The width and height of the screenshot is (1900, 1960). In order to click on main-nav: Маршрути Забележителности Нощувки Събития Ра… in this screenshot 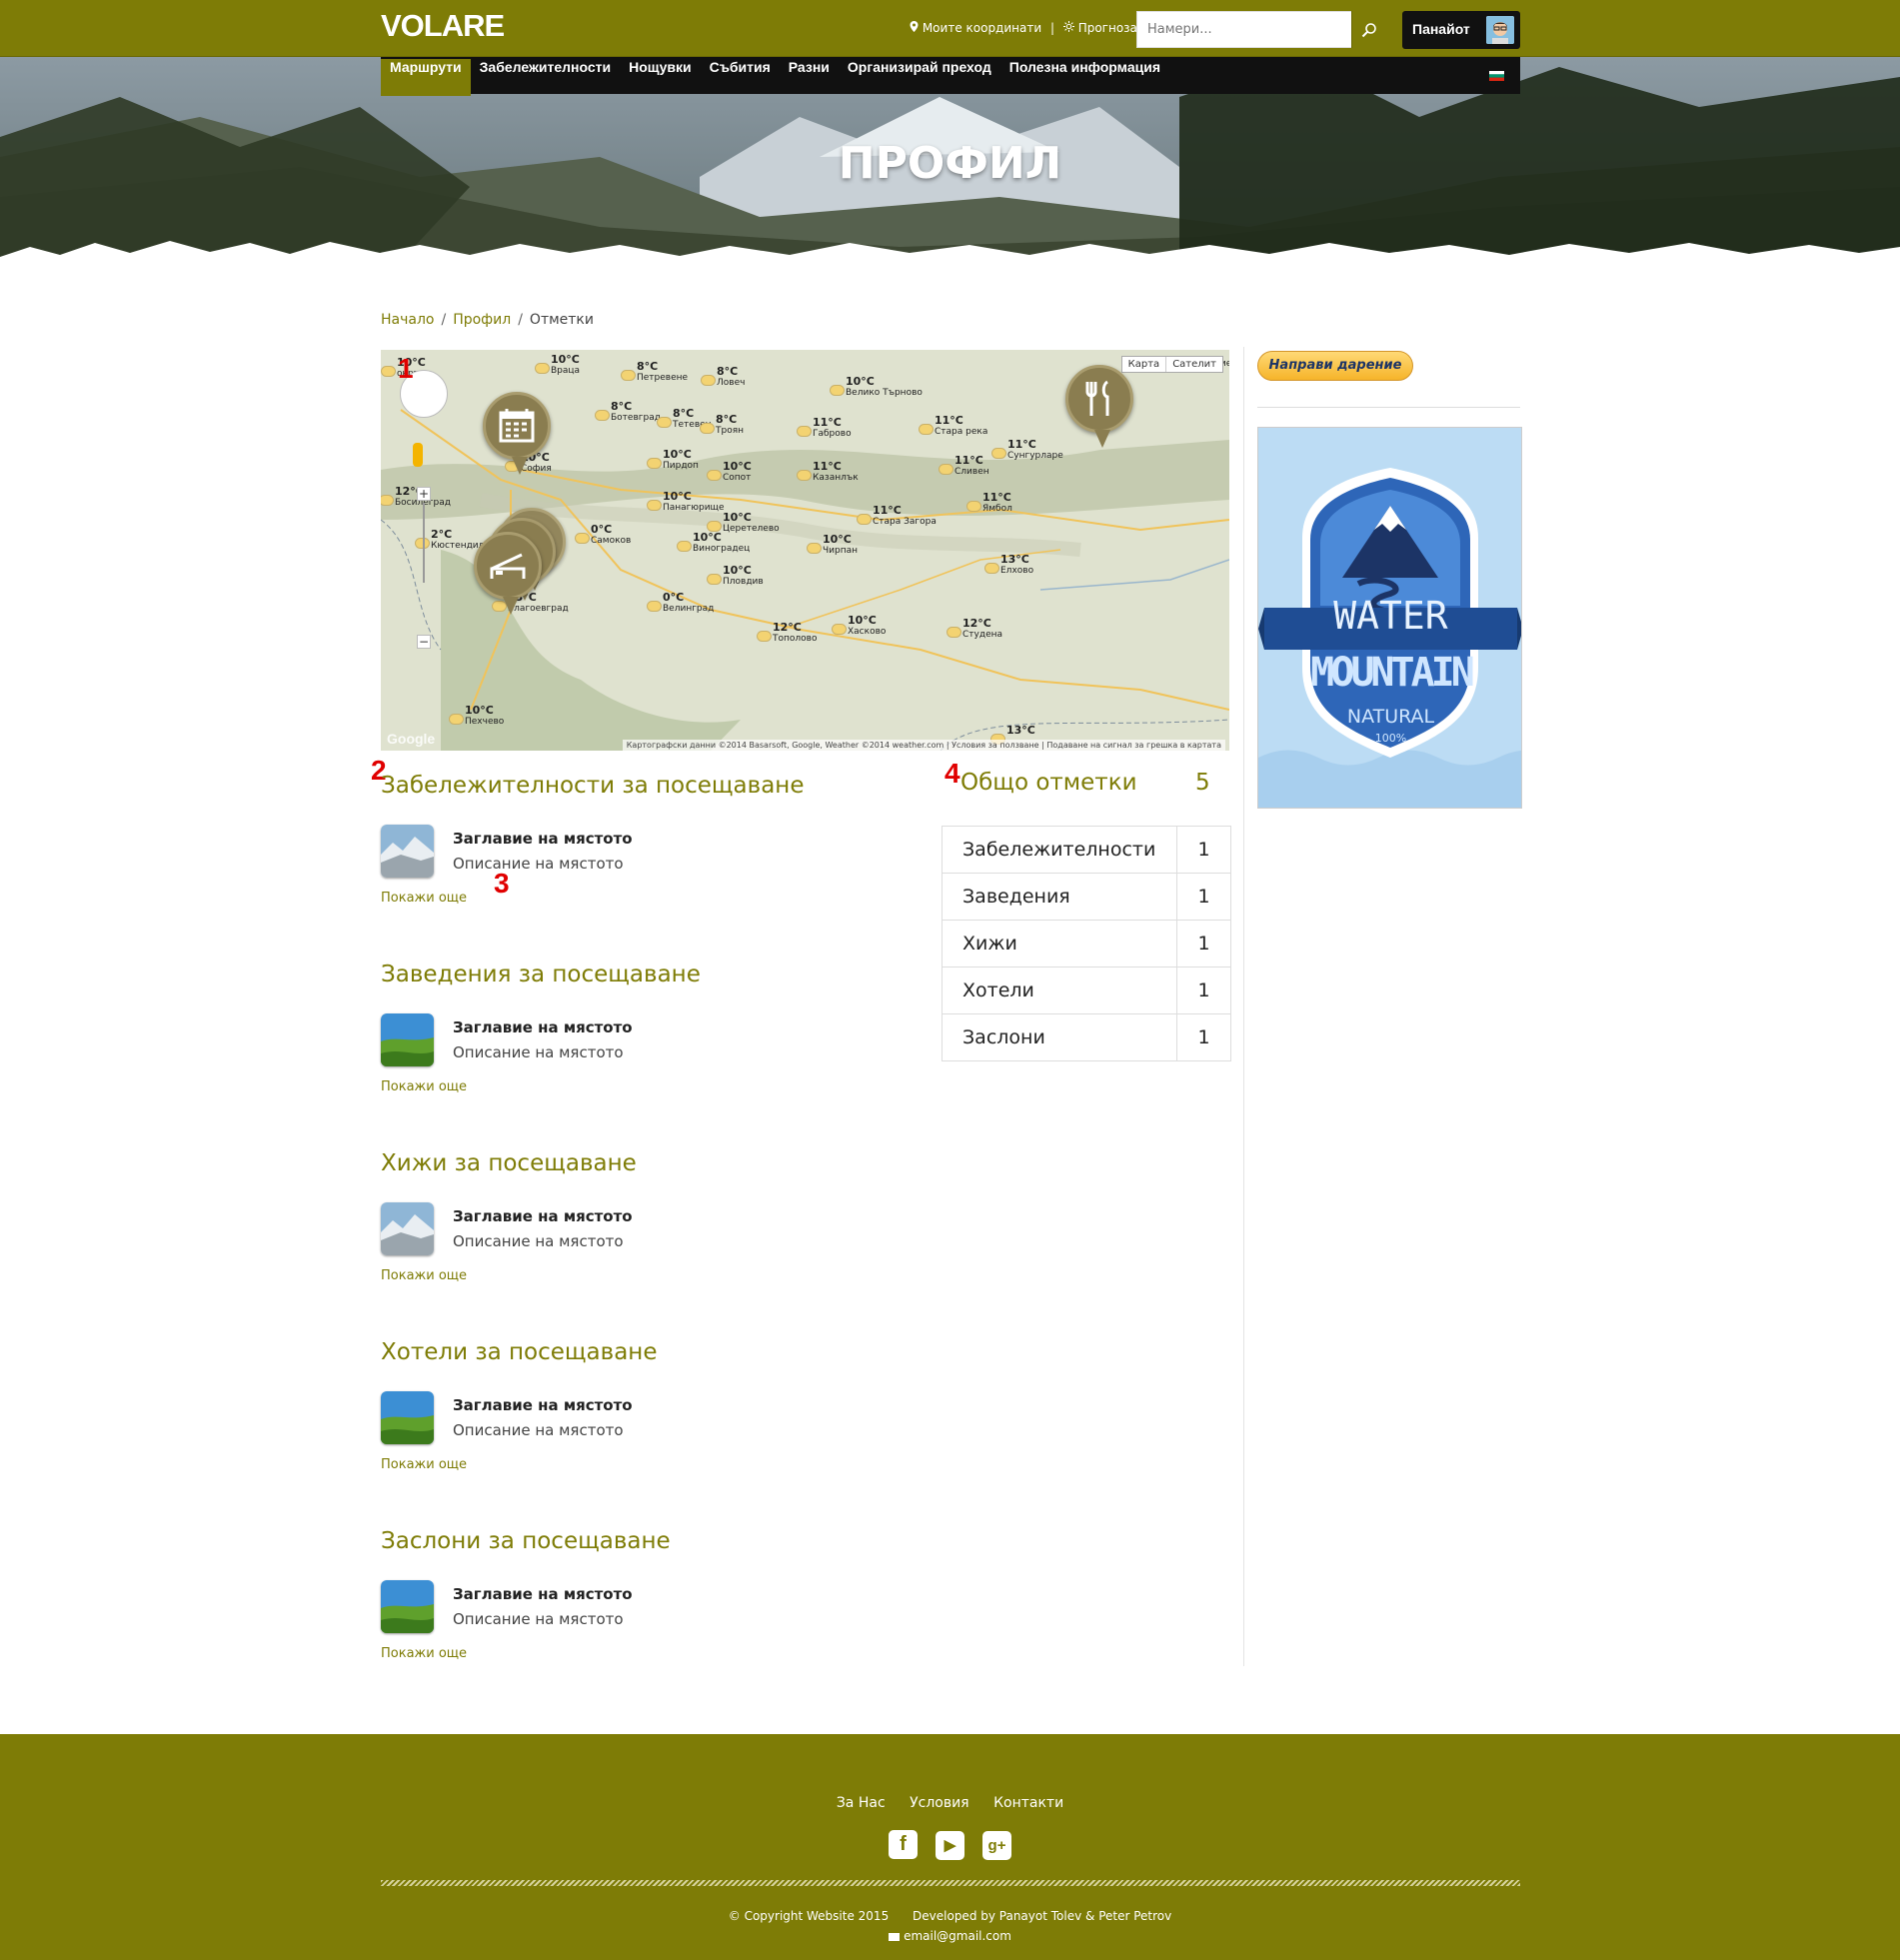, I will do `click(950, 76)`.